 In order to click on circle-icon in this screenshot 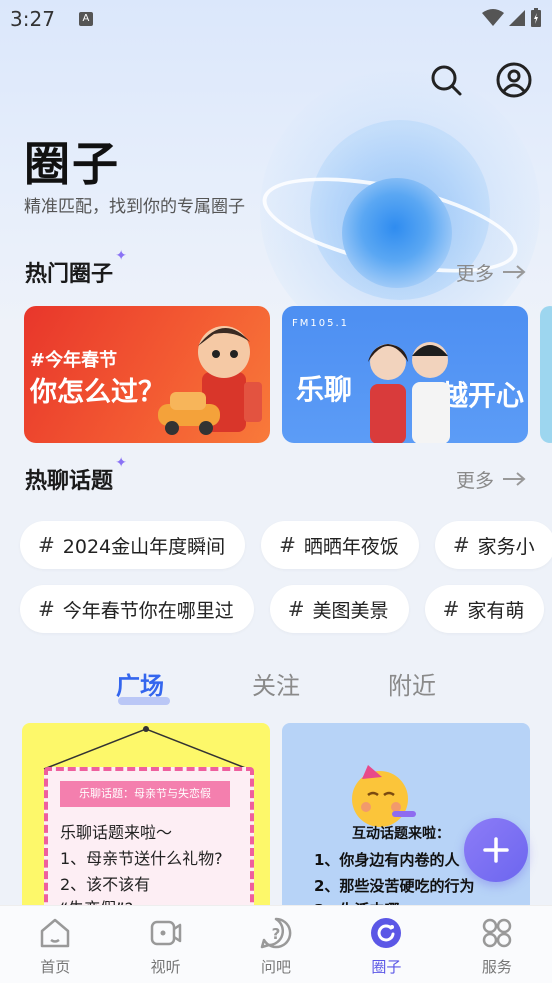, I will do `click(386, 933)`.